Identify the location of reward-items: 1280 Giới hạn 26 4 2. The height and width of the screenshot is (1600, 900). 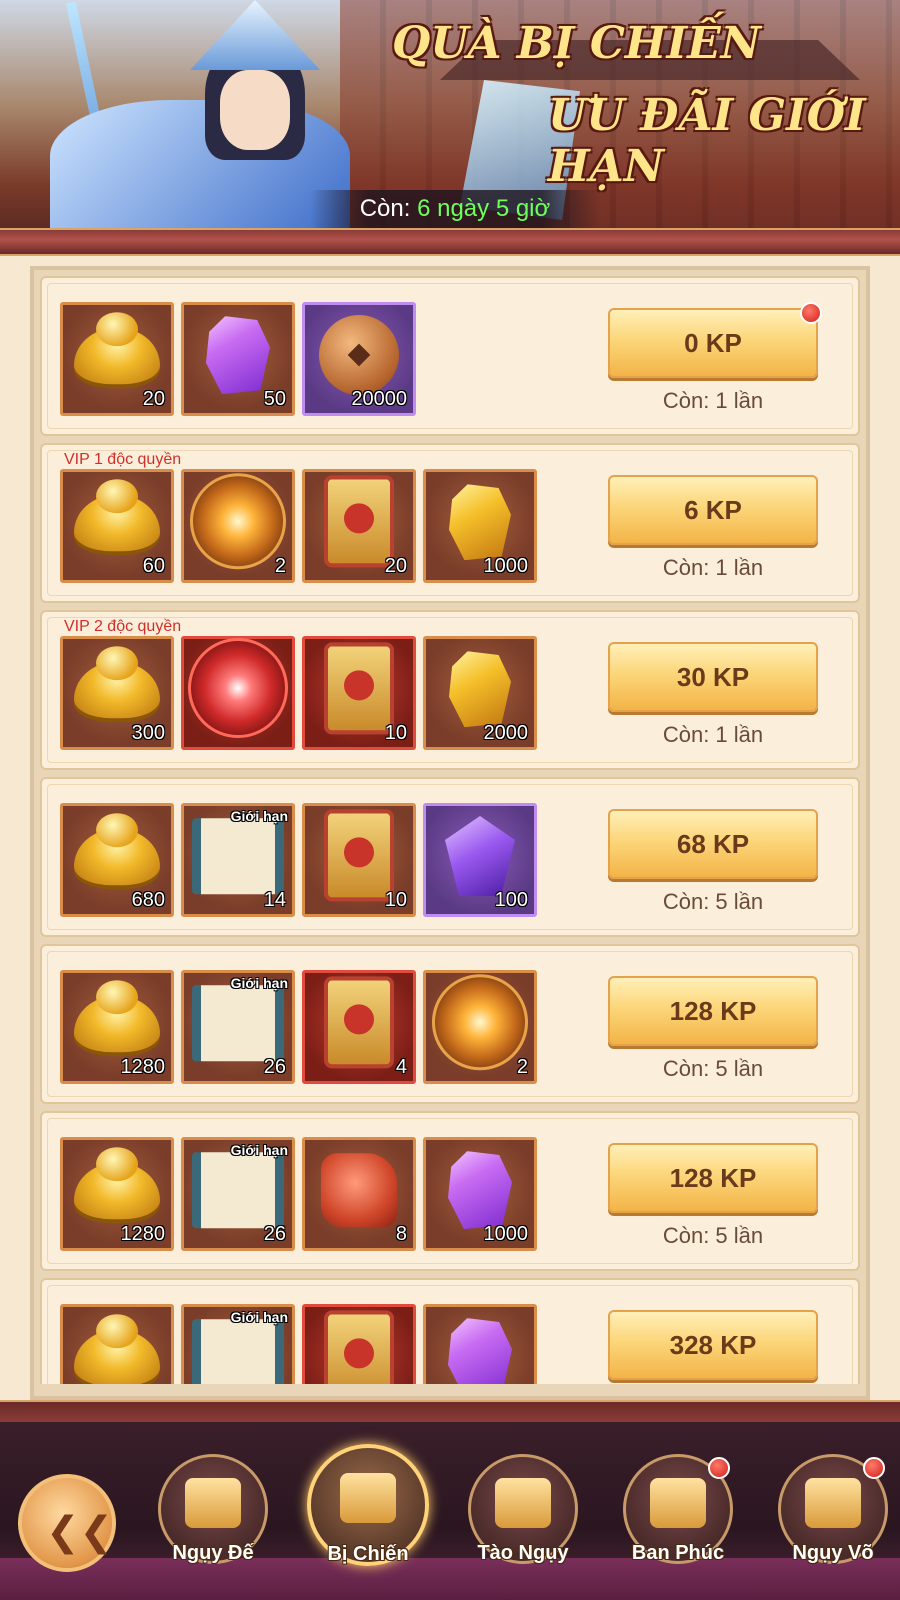
(298, 1027).